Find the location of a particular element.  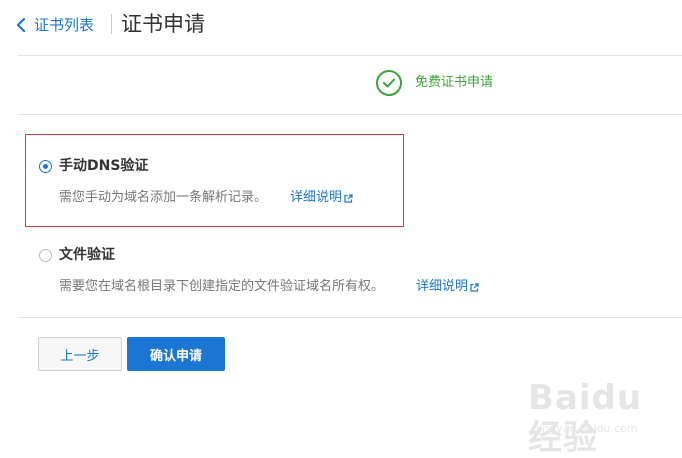

option-file-detail-link-label: 详细说明 is located at coordinates (442, 286).